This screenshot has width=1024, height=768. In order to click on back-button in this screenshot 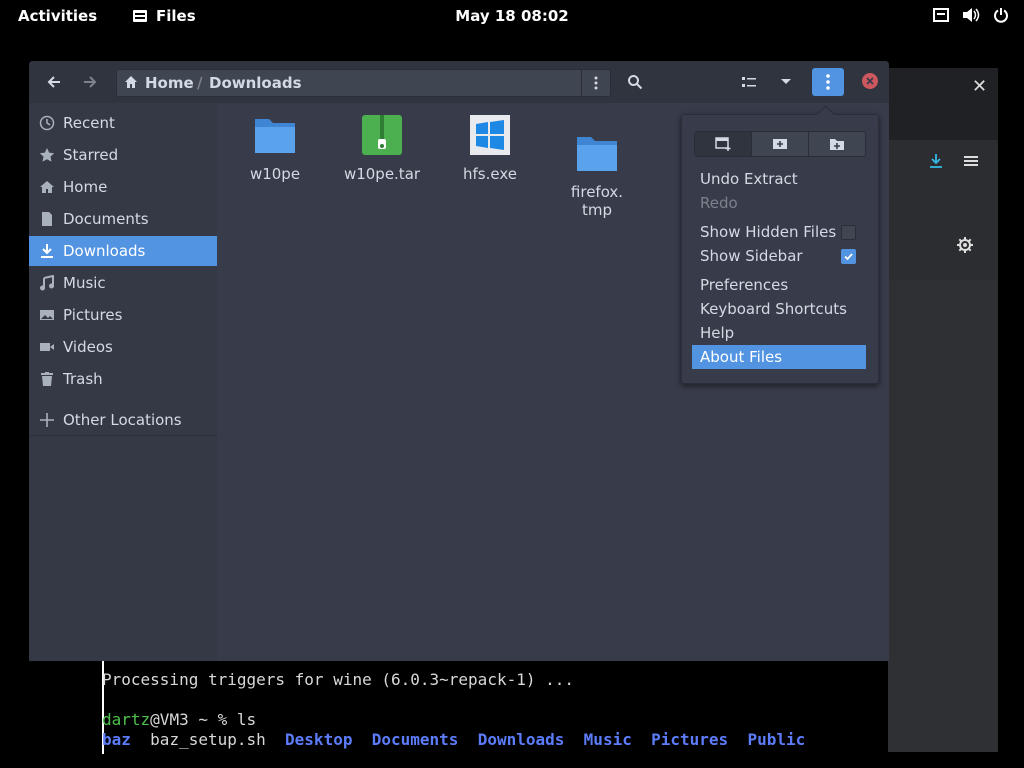, I will do `click(54, 82)`.